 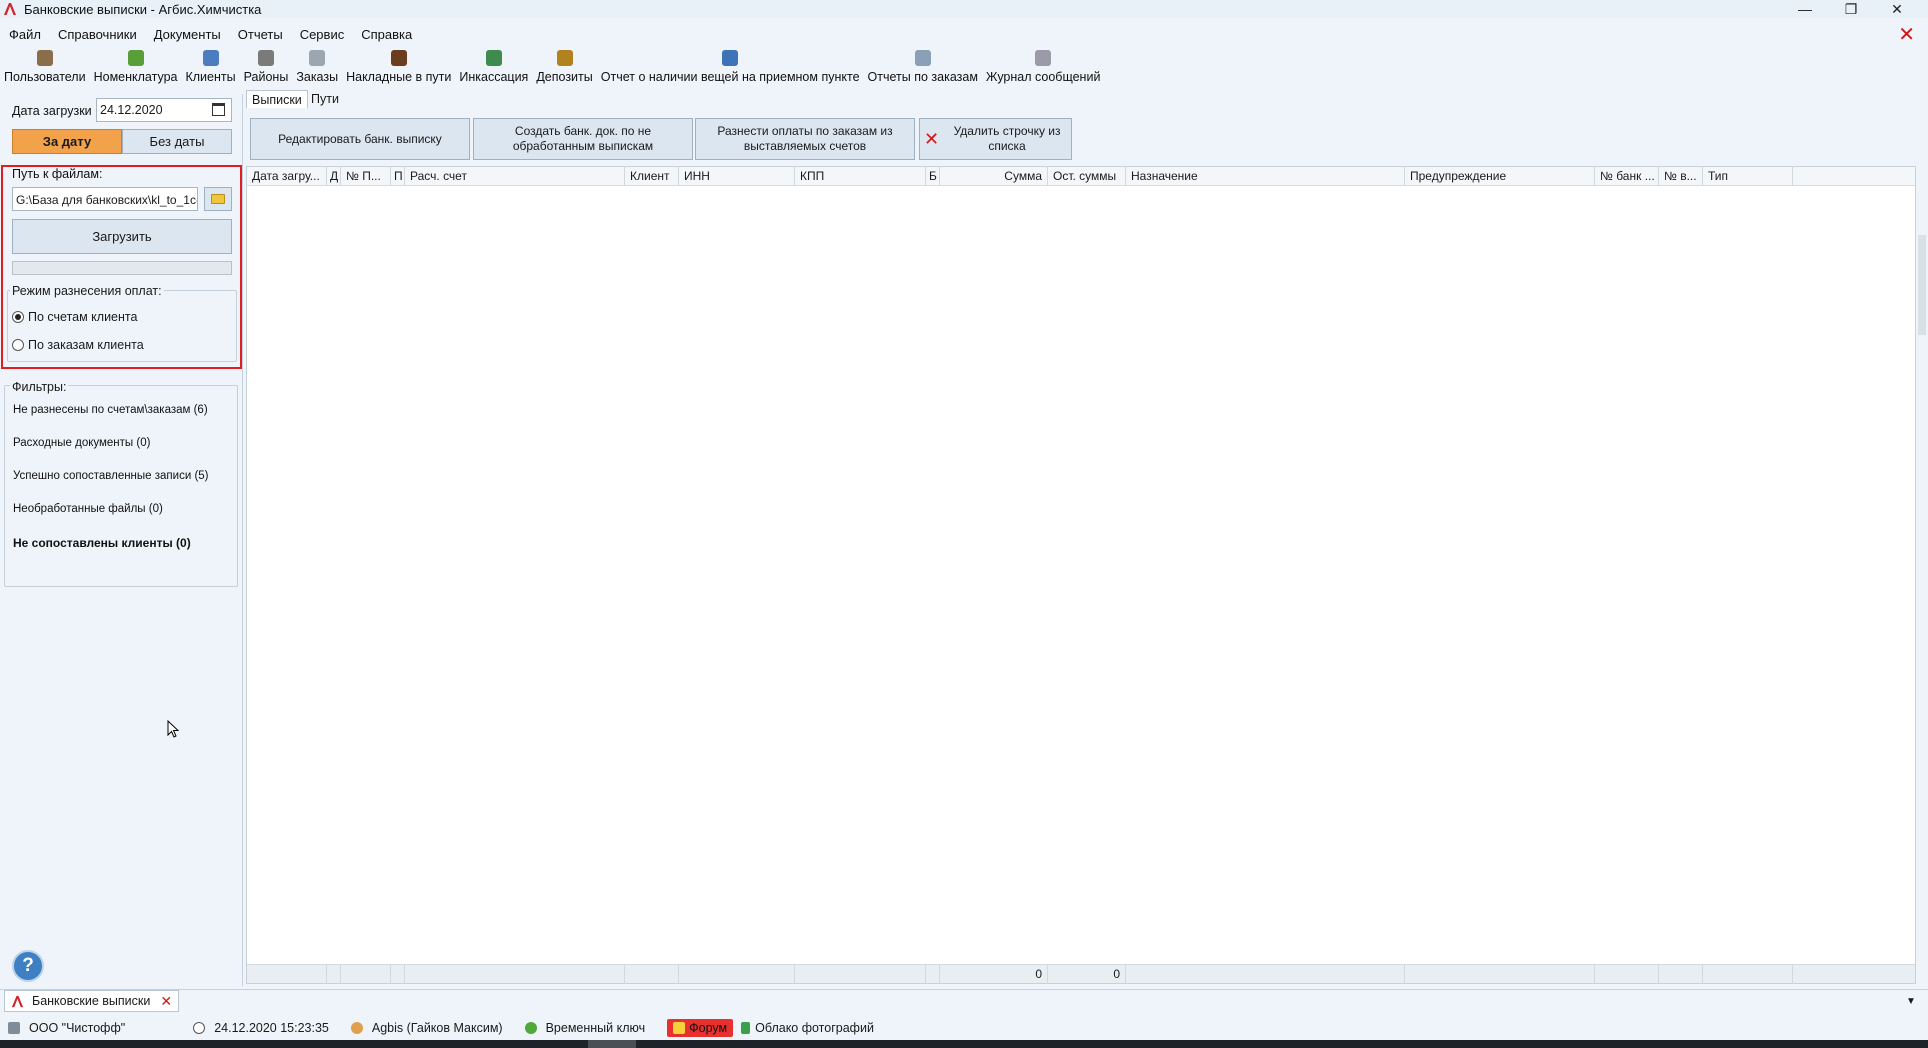 What do you see at coordinates (88, 509) in the screenshot?
I see `filter-unprocessed-files: Необработанные файлы (0)` at bounding box center [88, 509].